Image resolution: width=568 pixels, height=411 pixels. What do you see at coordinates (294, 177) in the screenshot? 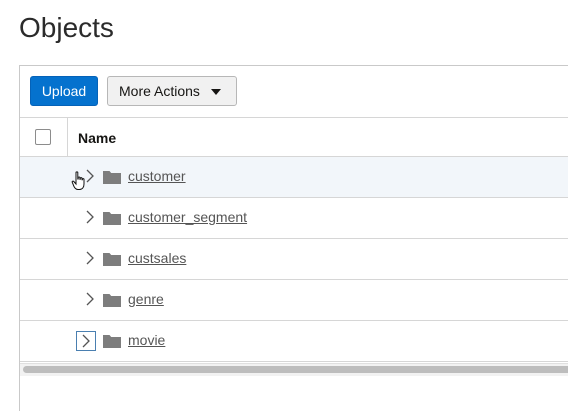
I see `table-row: customer` at bounding box center [294, 177].